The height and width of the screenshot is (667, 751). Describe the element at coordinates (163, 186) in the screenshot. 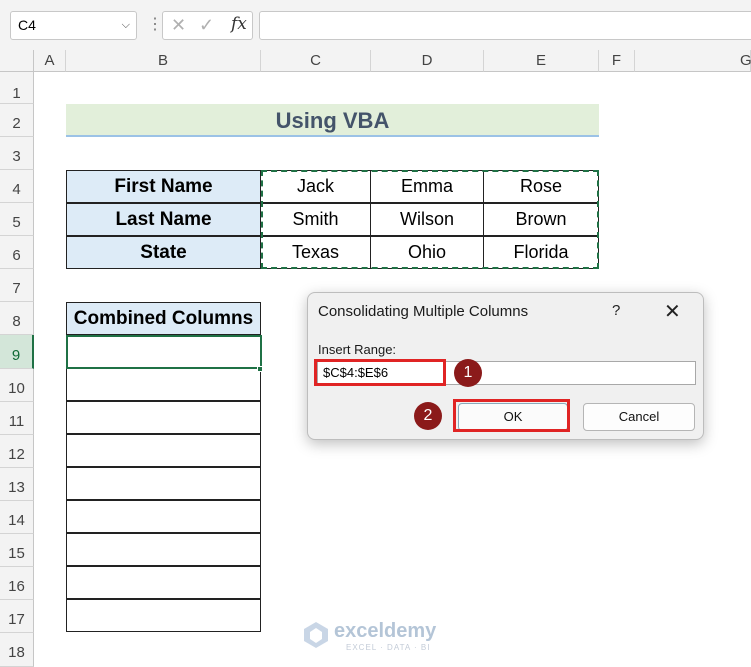

I see `header-cell-first-name: First Name` at that location.